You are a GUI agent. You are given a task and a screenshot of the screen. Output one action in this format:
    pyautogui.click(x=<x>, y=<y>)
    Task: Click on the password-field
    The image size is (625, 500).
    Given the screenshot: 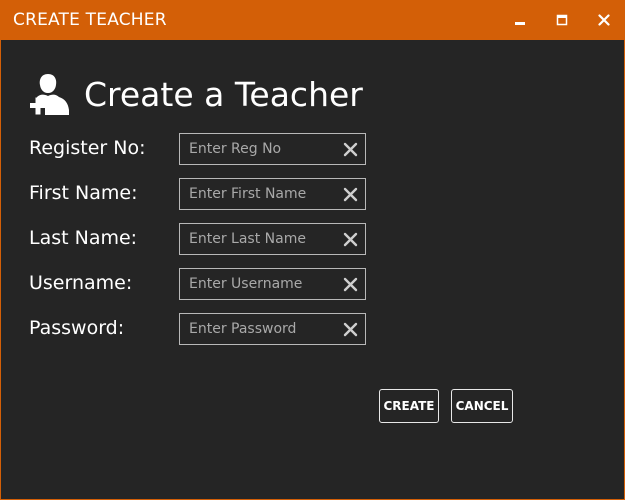 What is the action you would take?
    pyautogui.click(x=272, y=329)
    